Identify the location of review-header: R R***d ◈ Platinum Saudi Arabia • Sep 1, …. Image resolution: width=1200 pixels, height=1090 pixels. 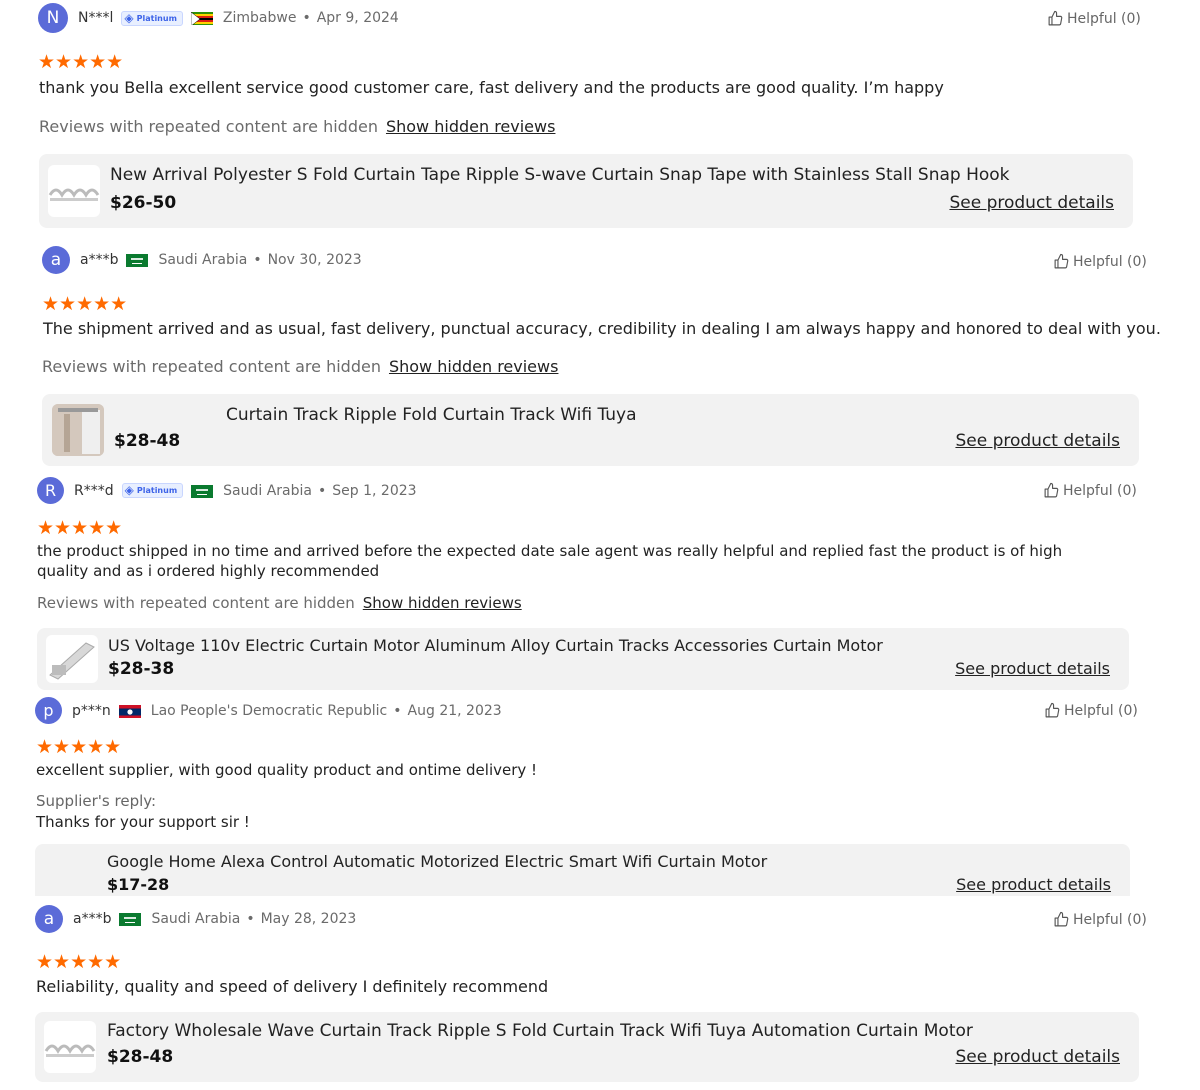
(227, 490).